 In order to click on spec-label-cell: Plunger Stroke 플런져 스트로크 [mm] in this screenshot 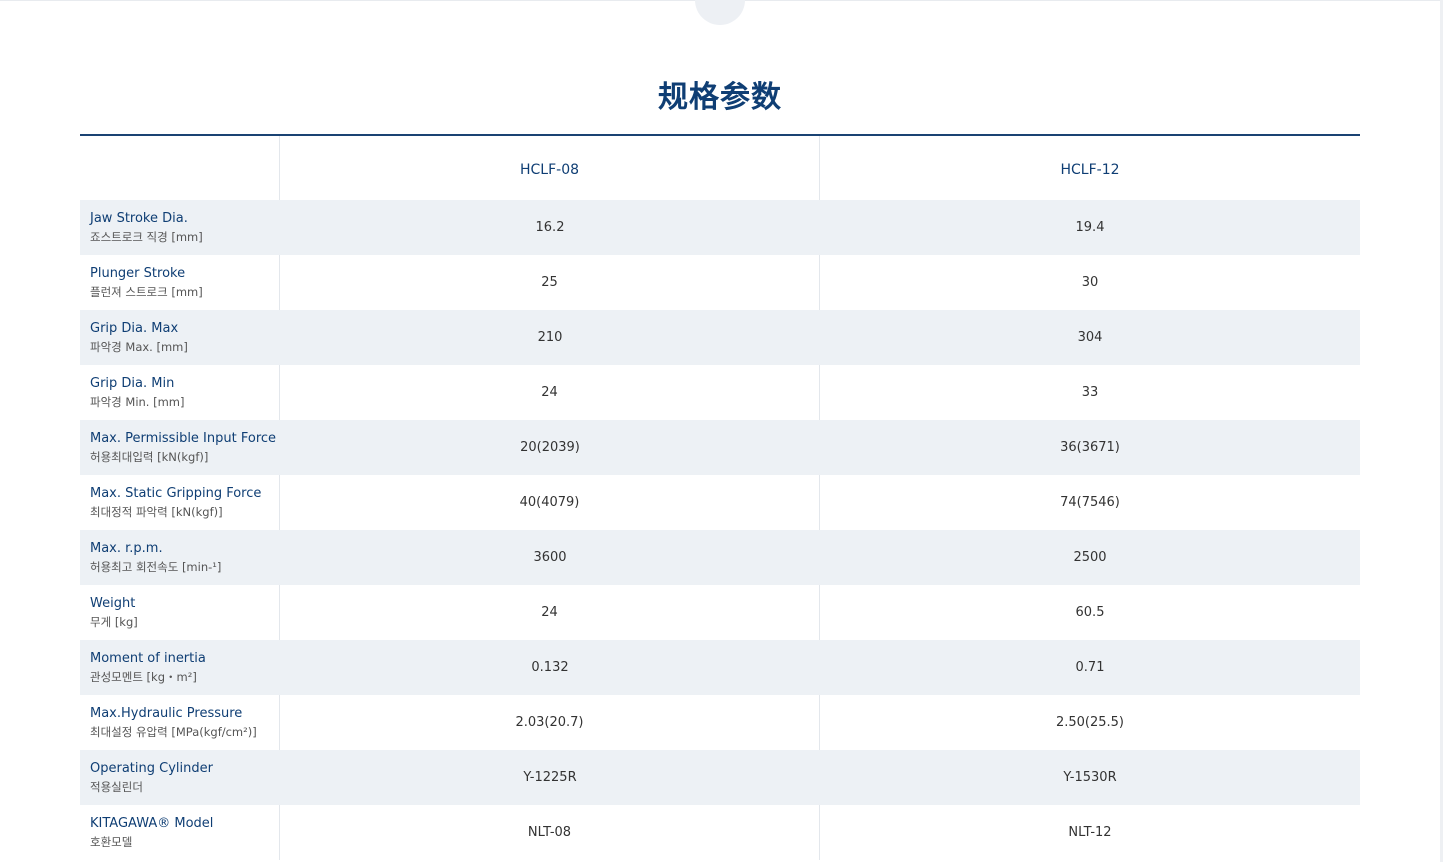, I will do `click(180, 282)`.